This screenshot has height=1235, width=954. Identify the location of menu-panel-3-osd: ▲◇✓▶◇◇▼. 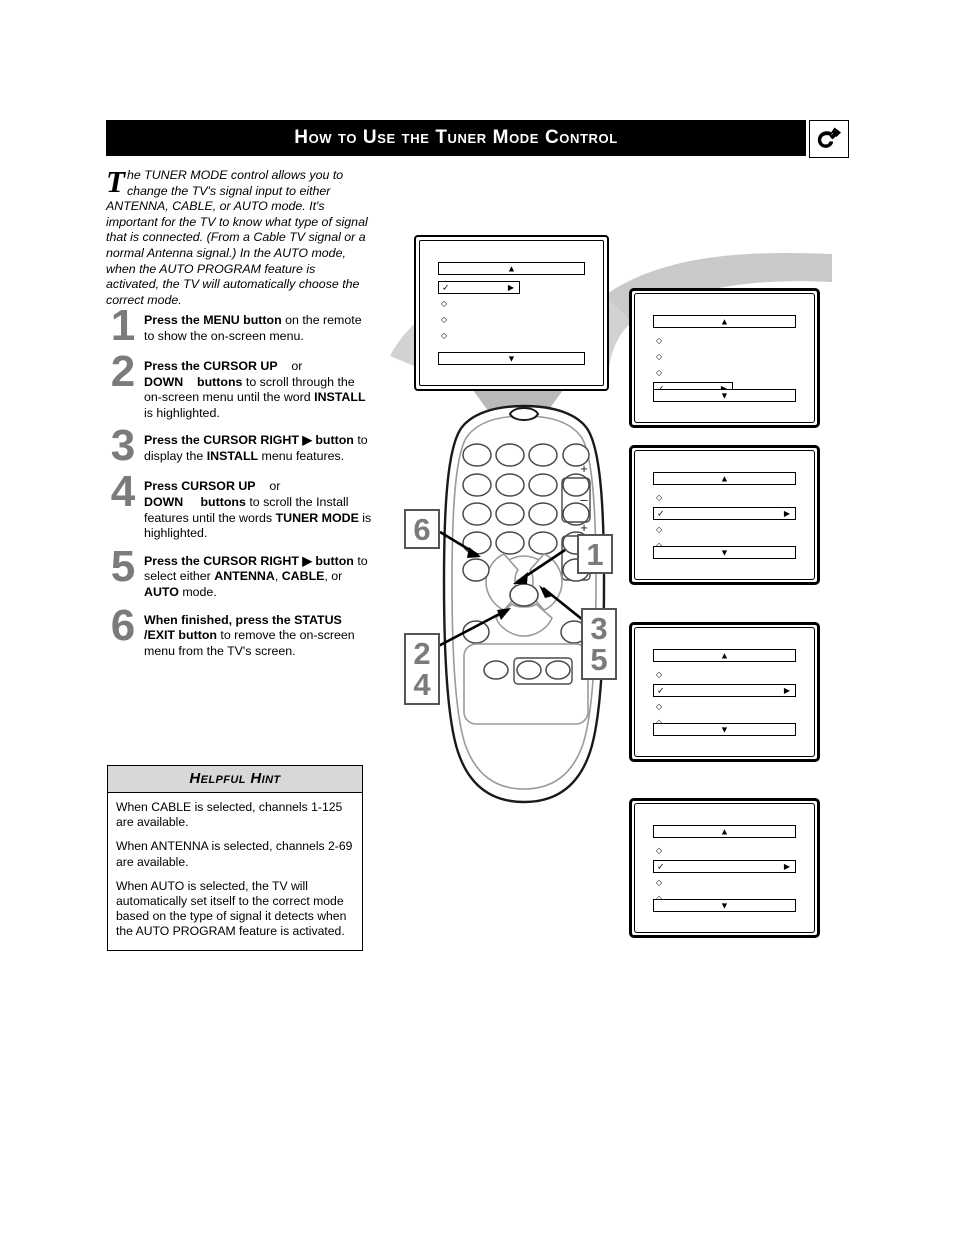
(724, 692).